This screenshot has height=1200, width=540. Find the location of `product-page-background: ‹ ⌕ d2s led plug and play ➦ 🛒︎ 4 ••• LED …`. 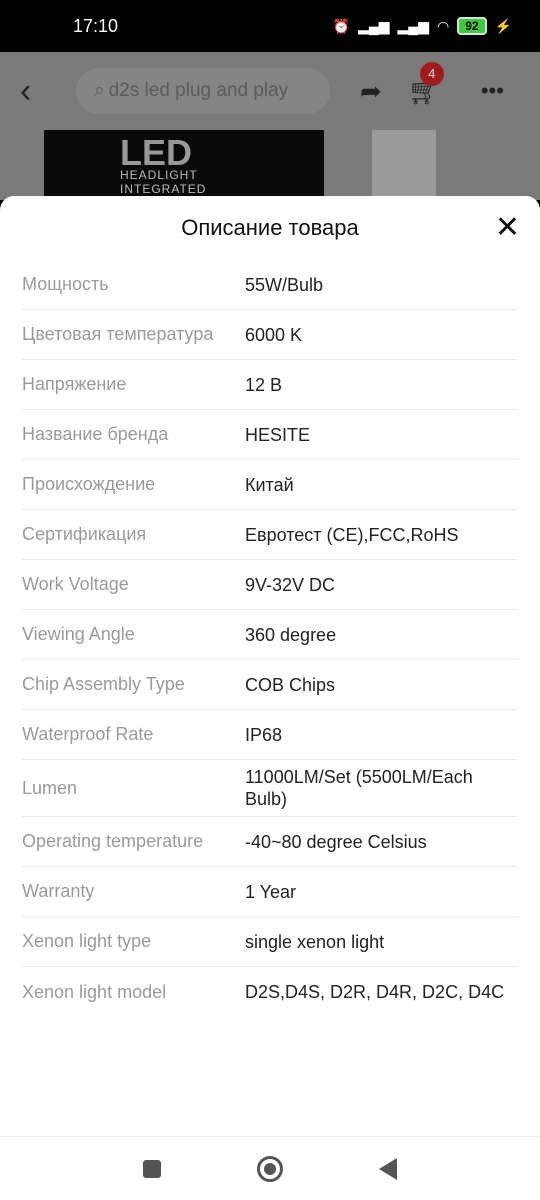

product-page-background: ‹ ⌕ d2s led plug and play ➦ 🛒︎ 4 ••• LED … is located at coordinates (270, 126).